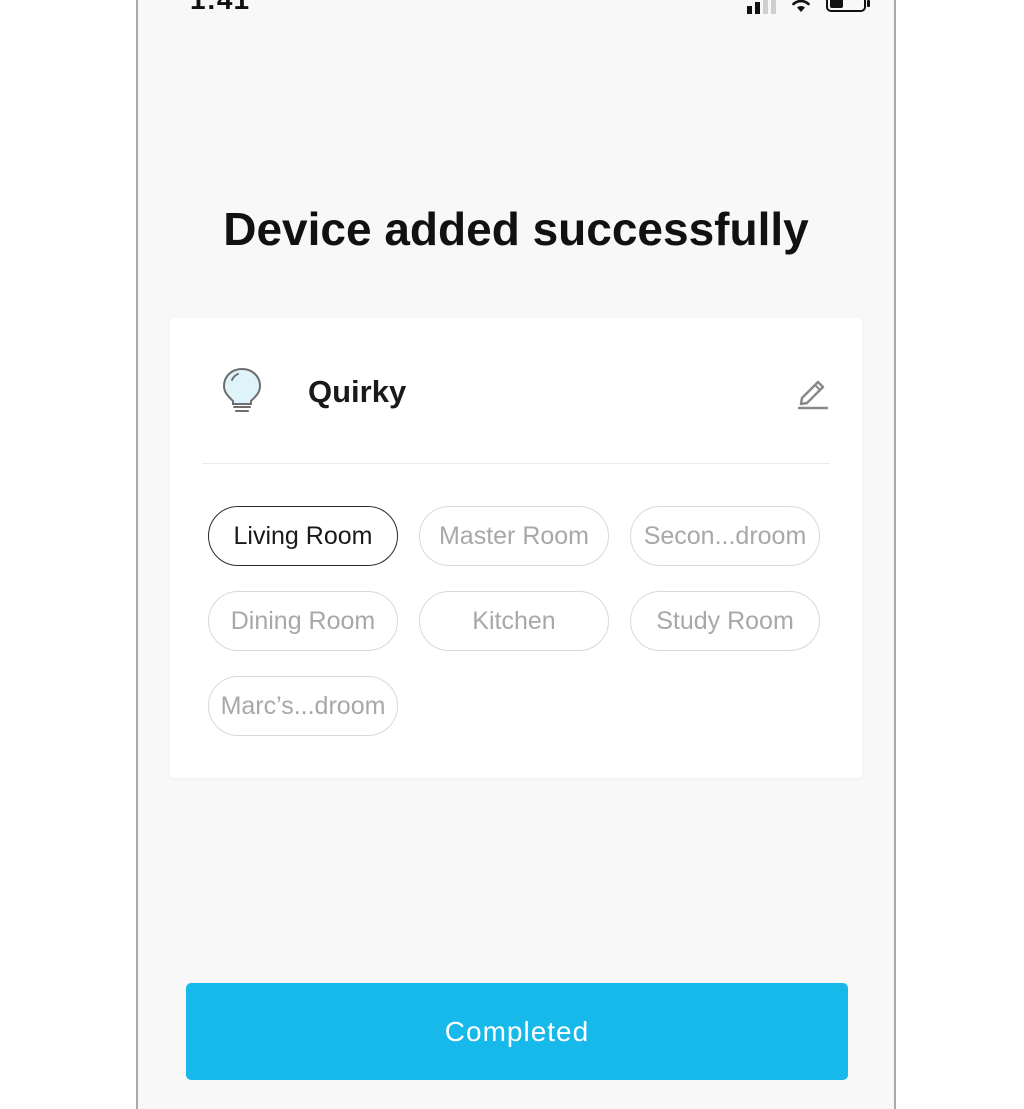 This screenshot has width=1024, height=1109. I want to click on wifi-icon, so click(801, 6).